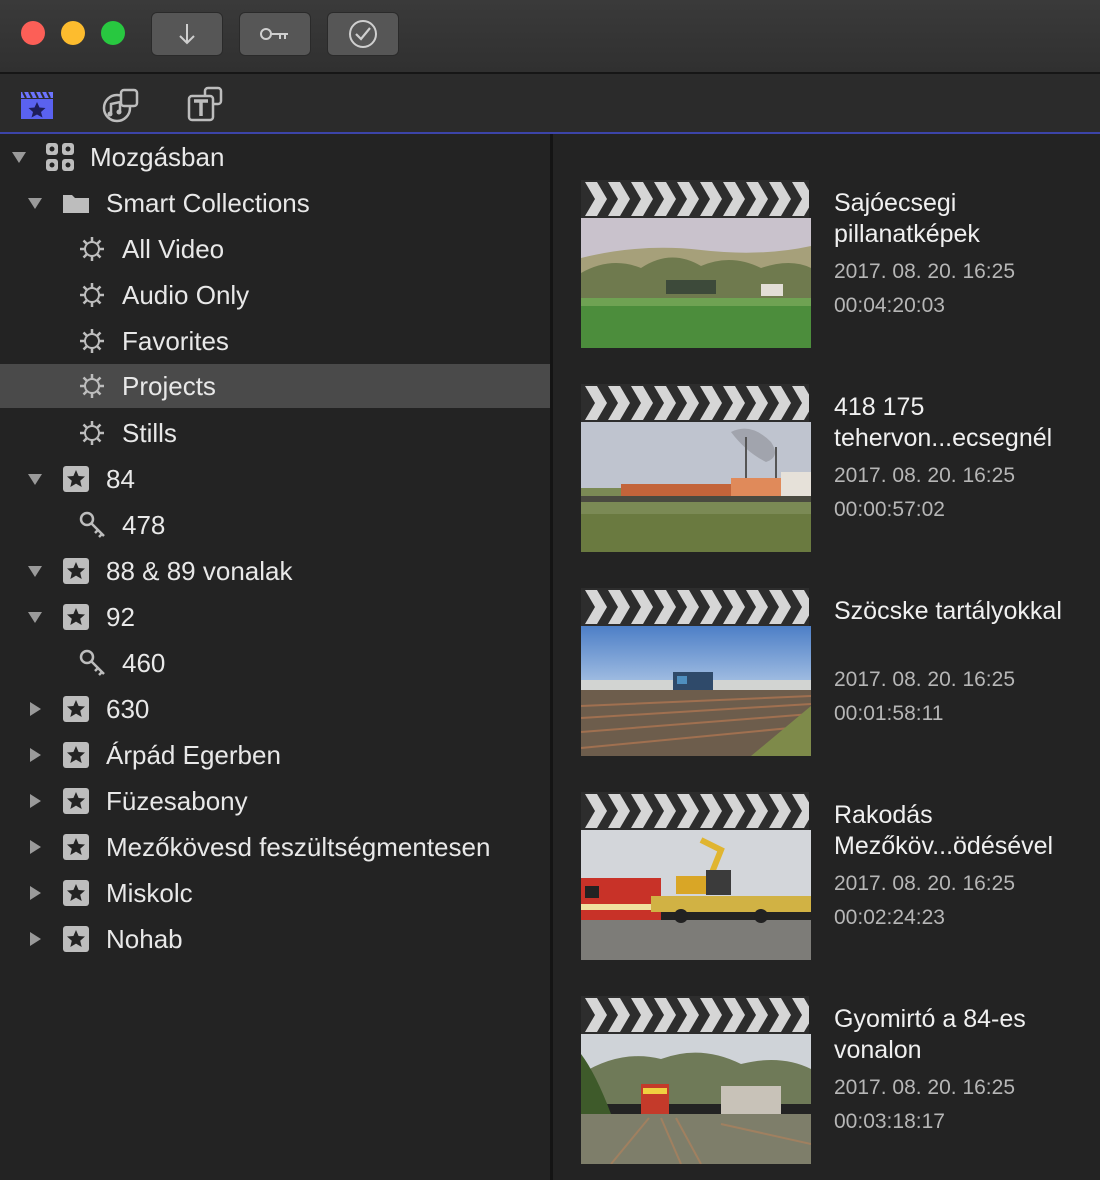 This screenshot has width=1100, height=1180. Describe the element at coordinates (298, 846) in the screenshot. I see `event-label: Mezőkövesd feszültségmentesen` at that location.